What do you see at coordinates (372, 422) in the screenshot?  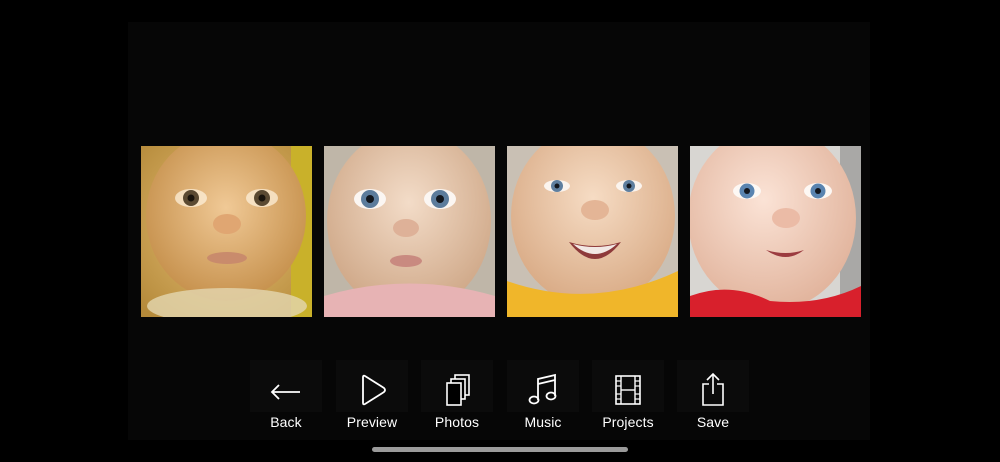 I see `preview-label: Preview` at bounding box center [372, 422].